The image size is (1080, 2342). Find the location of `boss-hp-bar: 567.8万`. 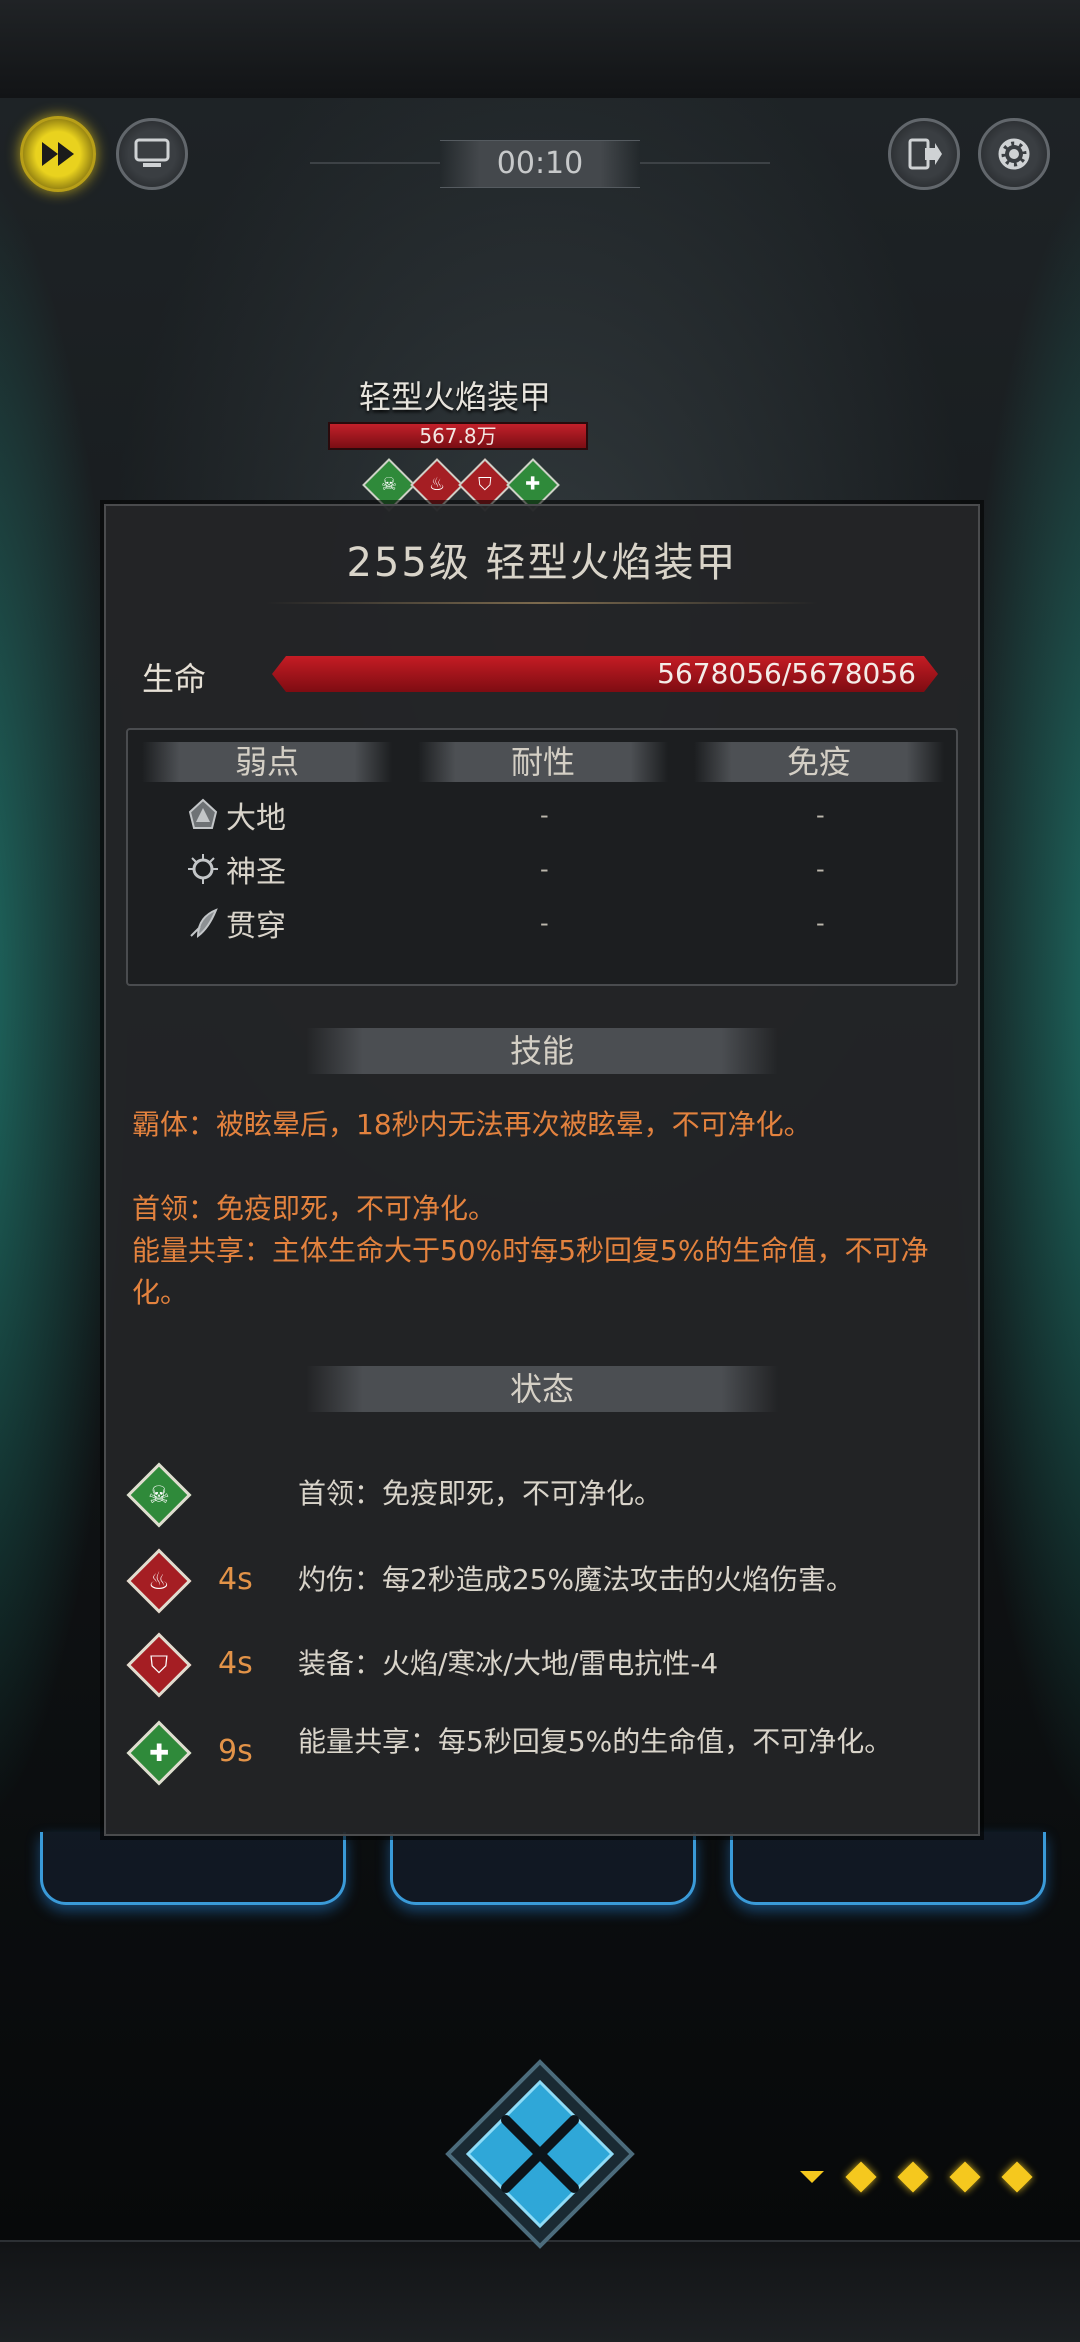

boss-hp-bar: 567.8万 is located at coordinates (458, 436).